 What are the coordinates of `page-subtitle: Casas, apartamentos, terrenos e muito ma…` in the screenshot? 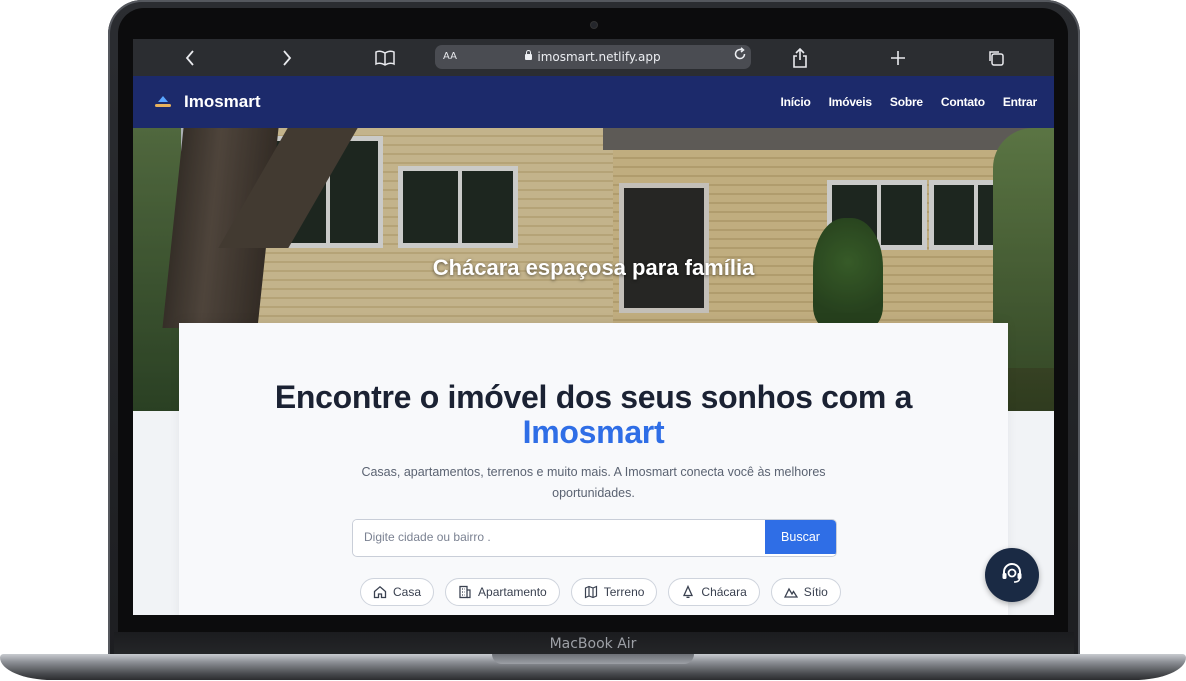 It's located at (593, 482).